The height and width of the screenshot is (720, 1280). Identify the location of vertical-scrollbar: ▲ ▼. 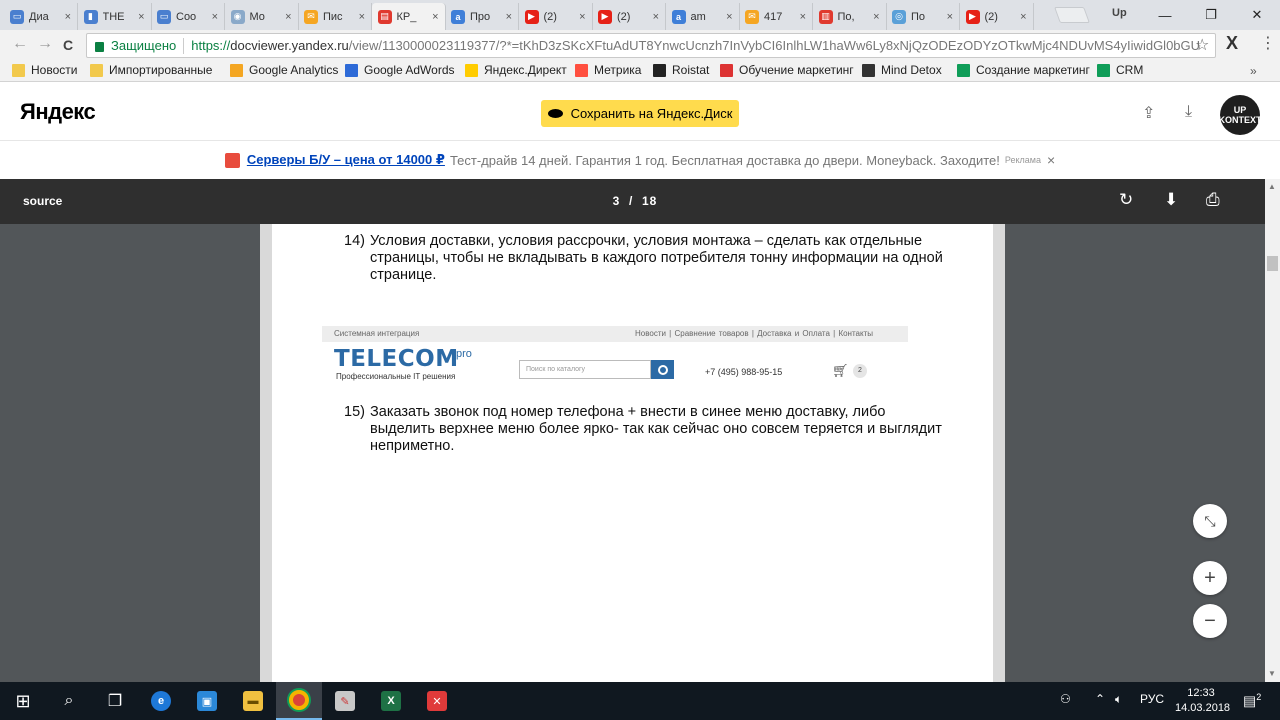
(1272, 430).